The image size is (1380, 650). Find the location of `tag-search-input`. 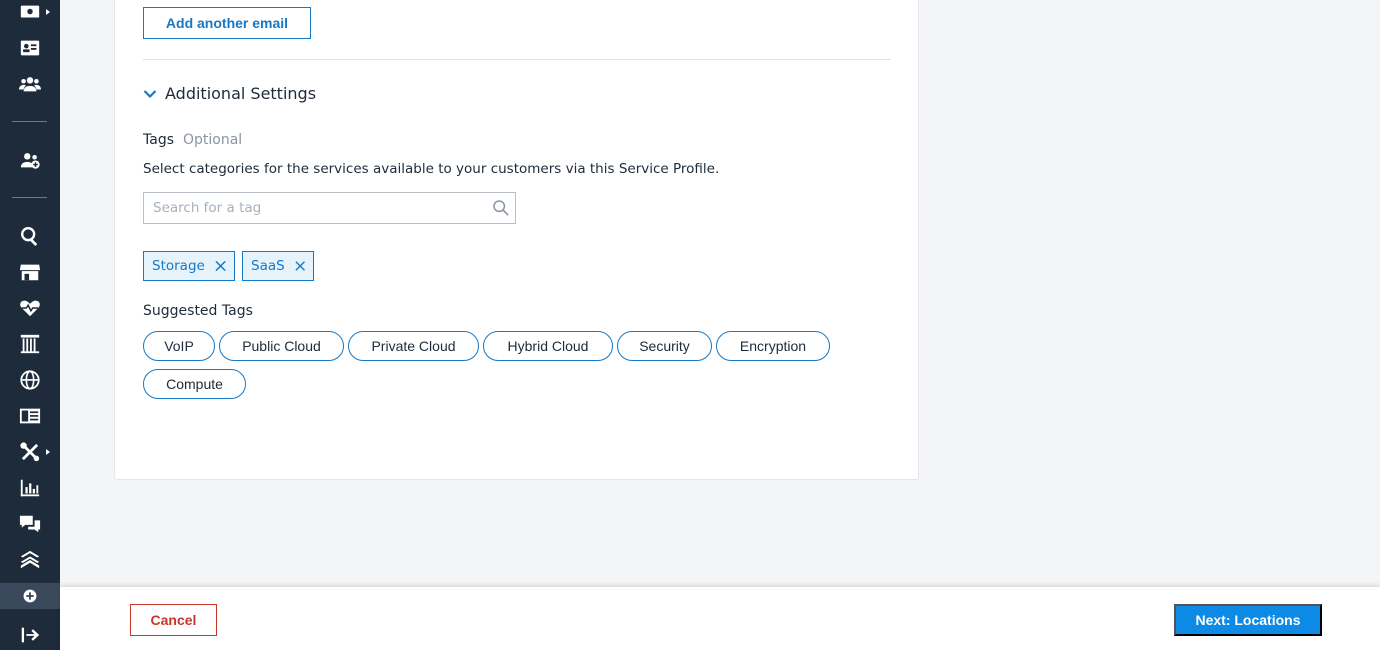

tag-search-input is located at coordinates (309, 208).